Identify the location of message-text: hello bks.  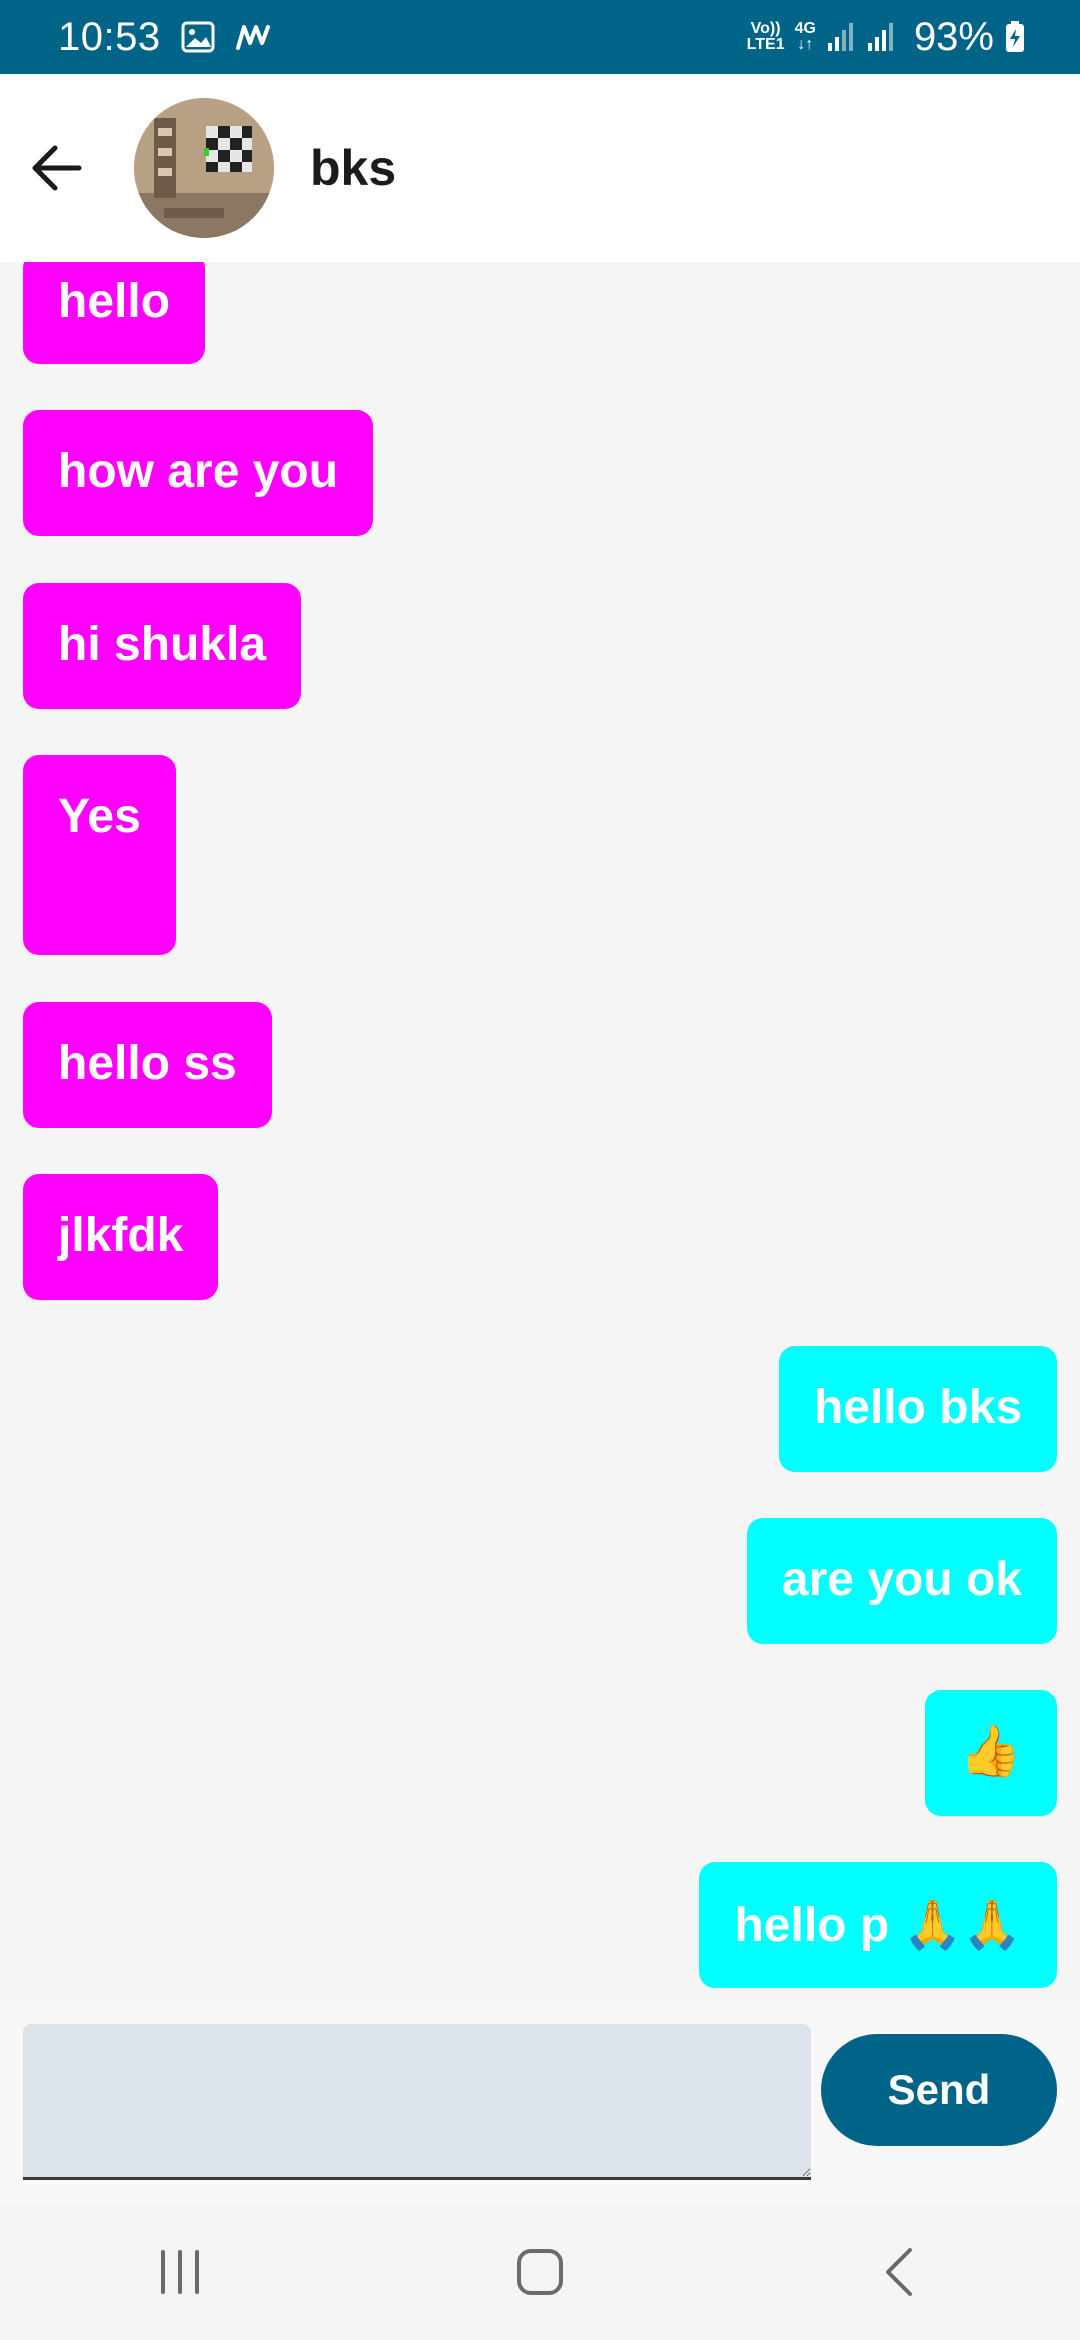
(917, 1407).